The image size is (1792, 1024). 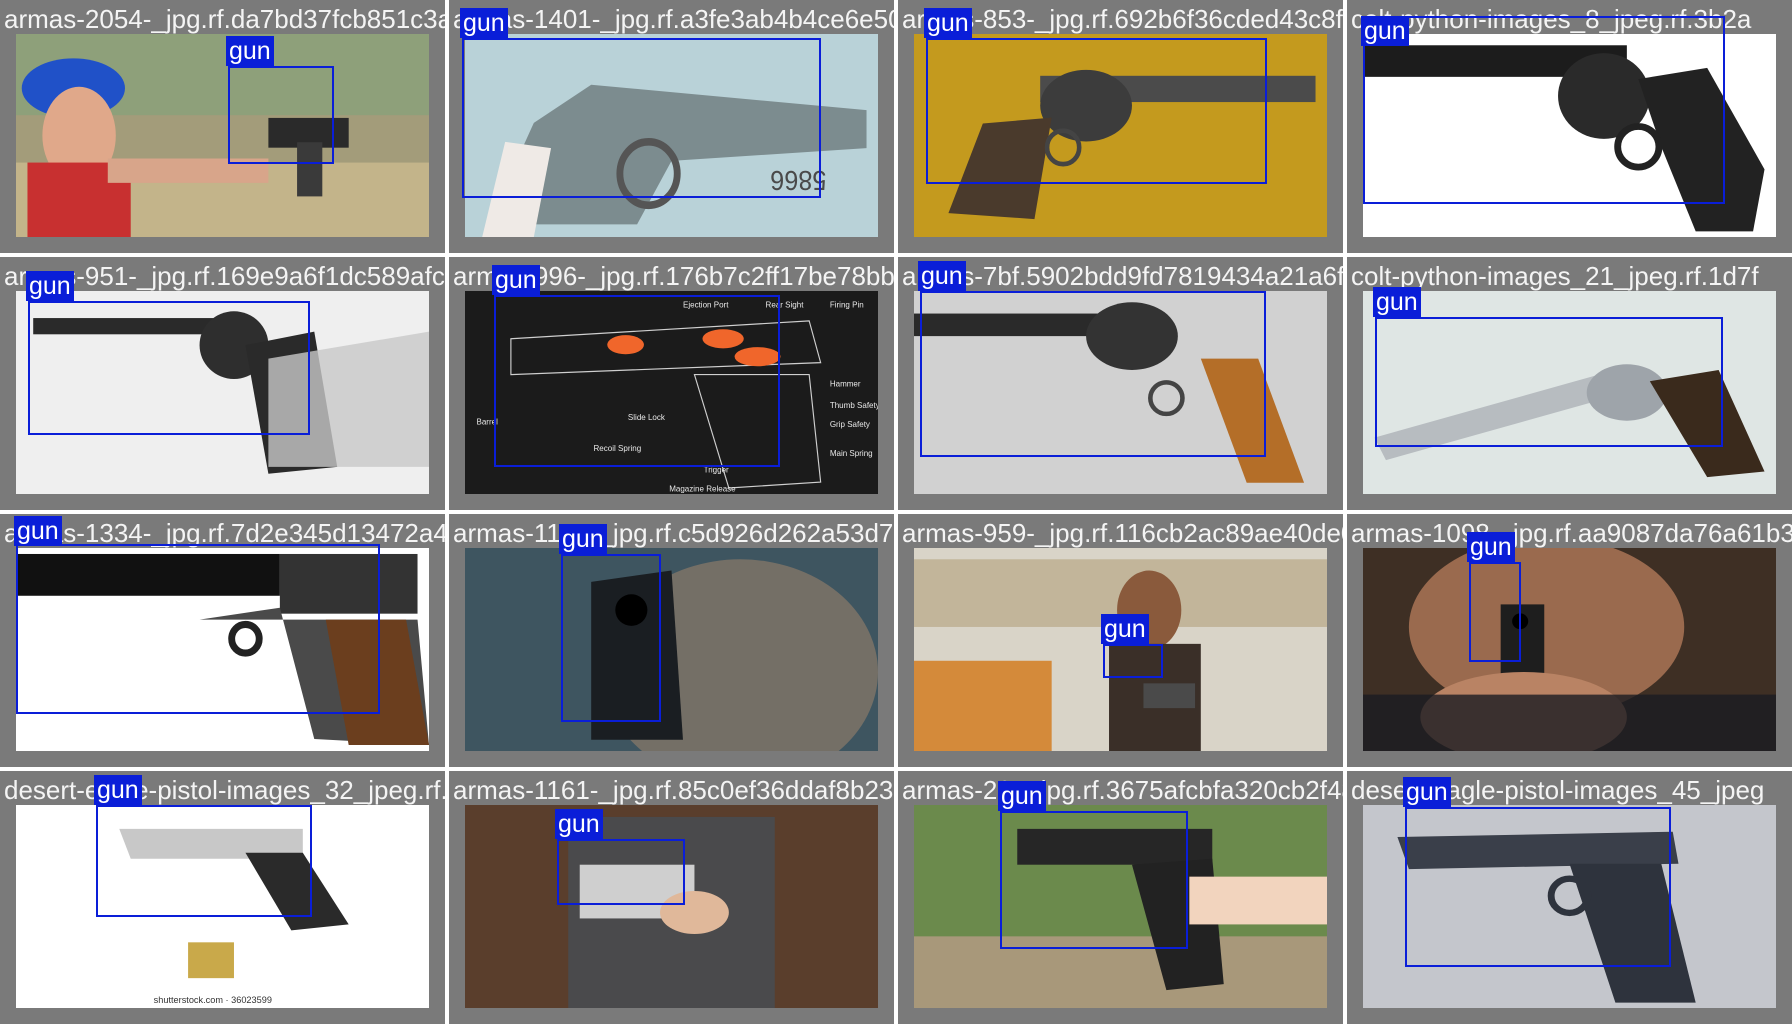 I want to click on result-tile: desert-eagle-pistol-images_45_jpeg gun, so click(x=1569, y=897).